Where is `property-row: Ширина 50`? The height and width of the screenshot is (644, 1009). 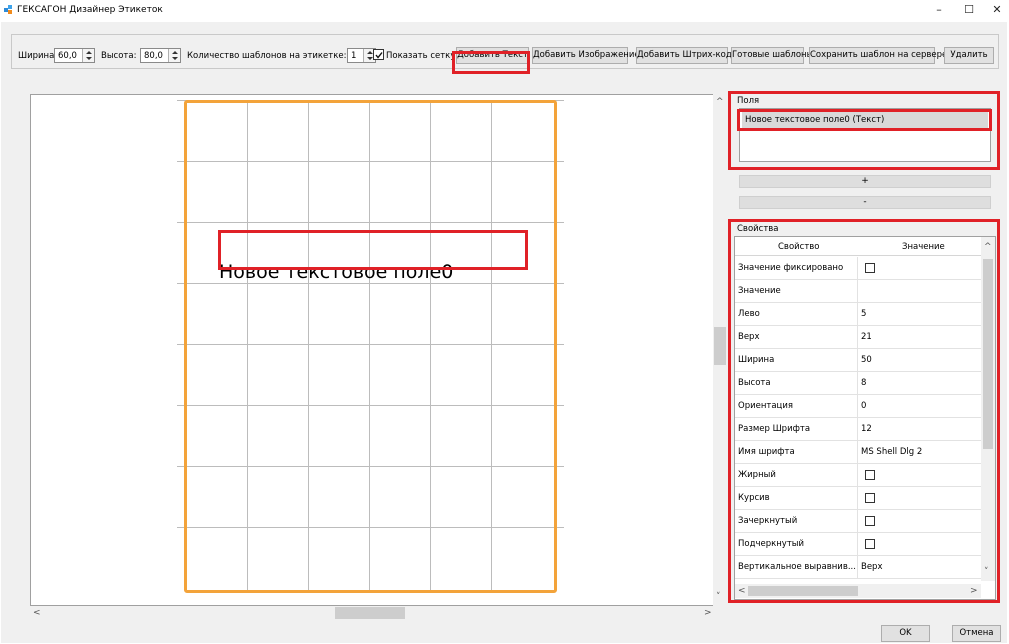 property-row: Ширина 50 is located at coordinates (858, 360).